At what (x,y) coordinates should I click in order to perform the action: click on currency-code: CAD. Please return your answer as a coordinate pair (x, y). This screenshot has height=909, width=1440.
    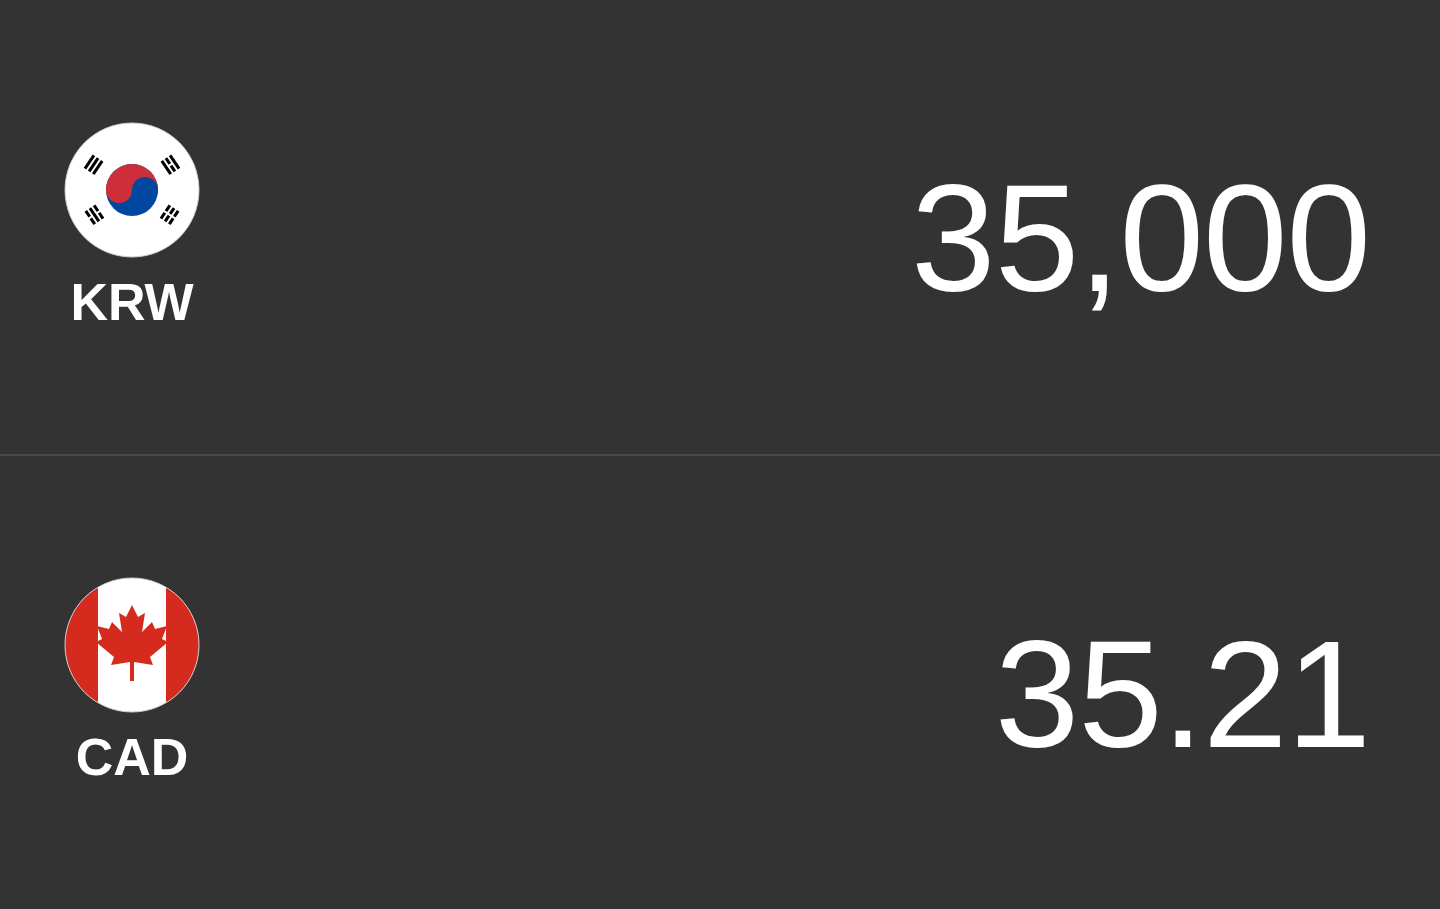
    Looking at the image, I should click on (132, 757).